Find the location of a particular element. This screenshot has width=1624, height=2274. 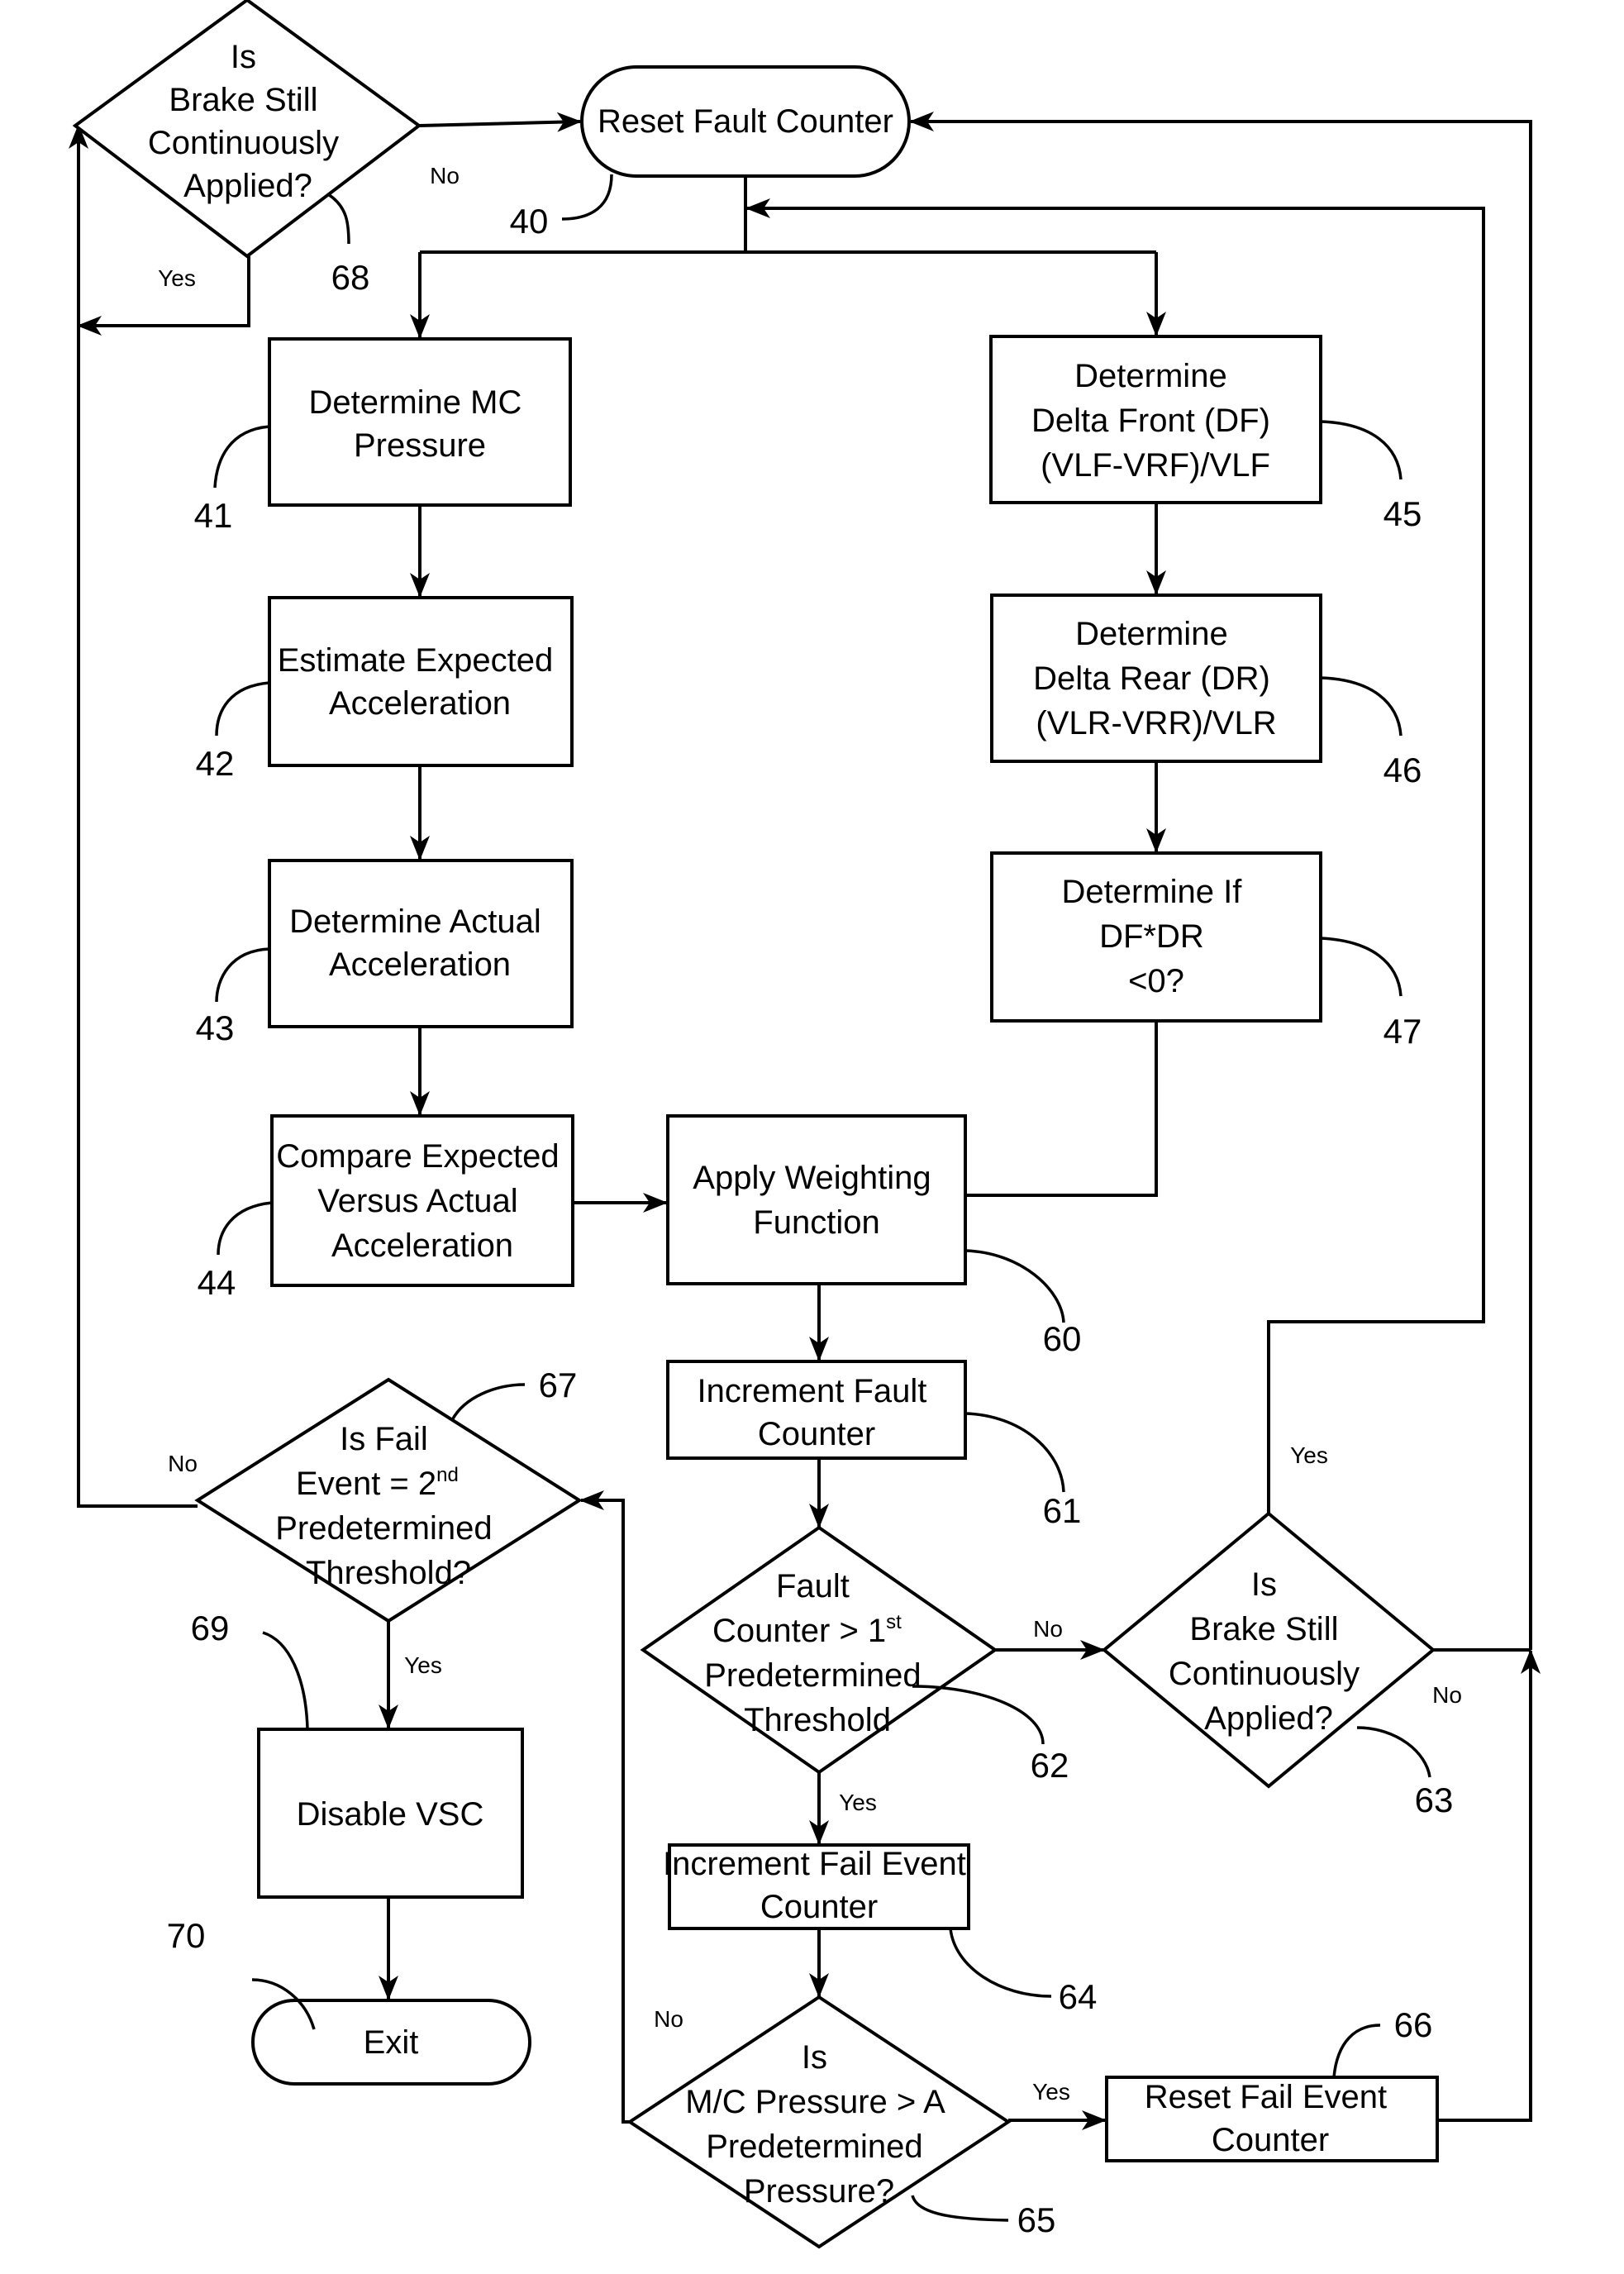

label-62-no: No is located at coordinates (1048, 1629).